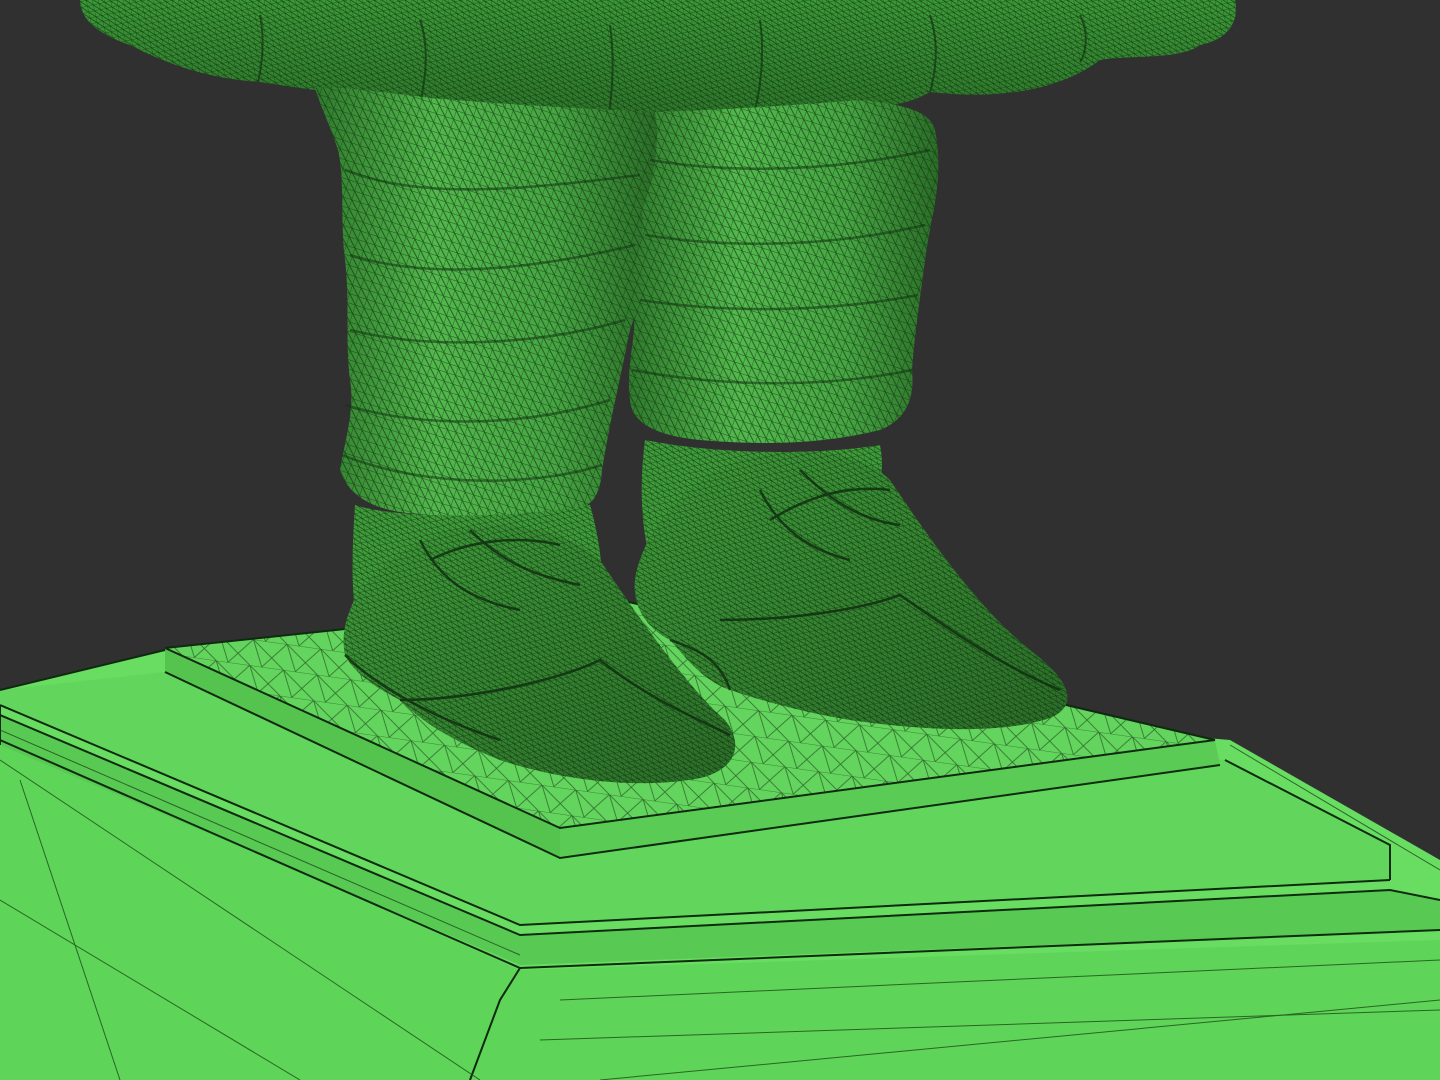 This screenshot has width=1440, height=1080. What do you see at coordinates (658, 62) in the screenshot?
I see `coat-hem` at bounding box center [658, 62].